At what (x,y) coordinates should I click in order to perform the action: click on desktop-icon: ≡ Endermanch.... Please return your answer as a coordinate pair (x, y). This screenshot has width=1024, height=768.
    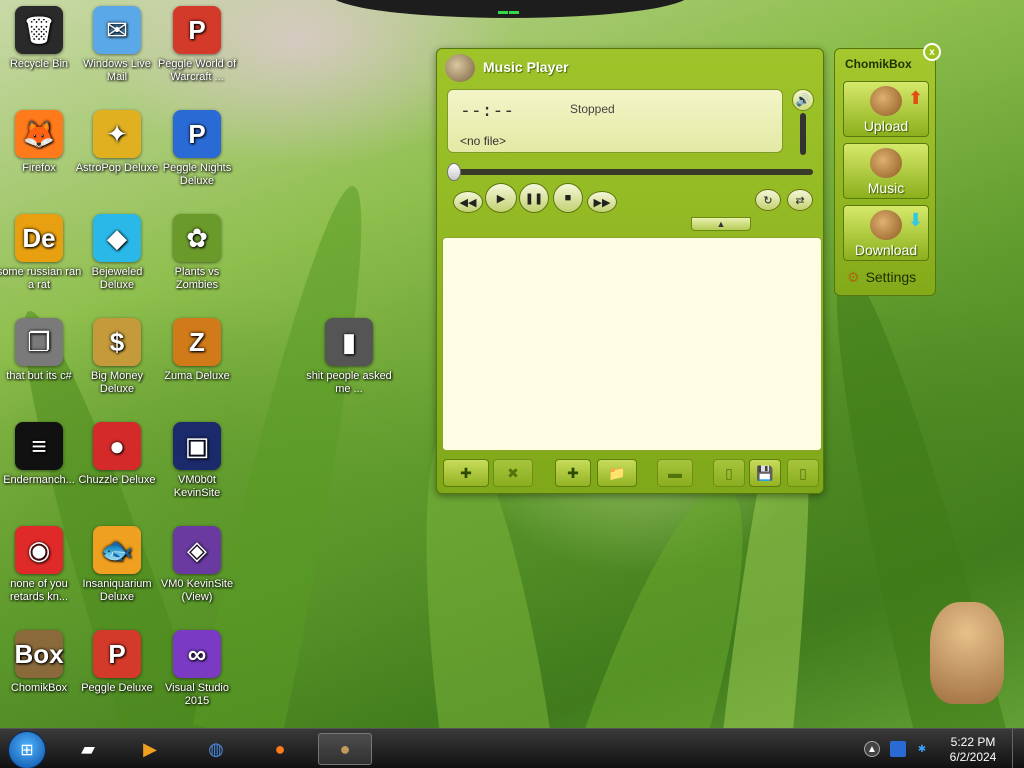
    Looking at the image, I should click on (41, 454).